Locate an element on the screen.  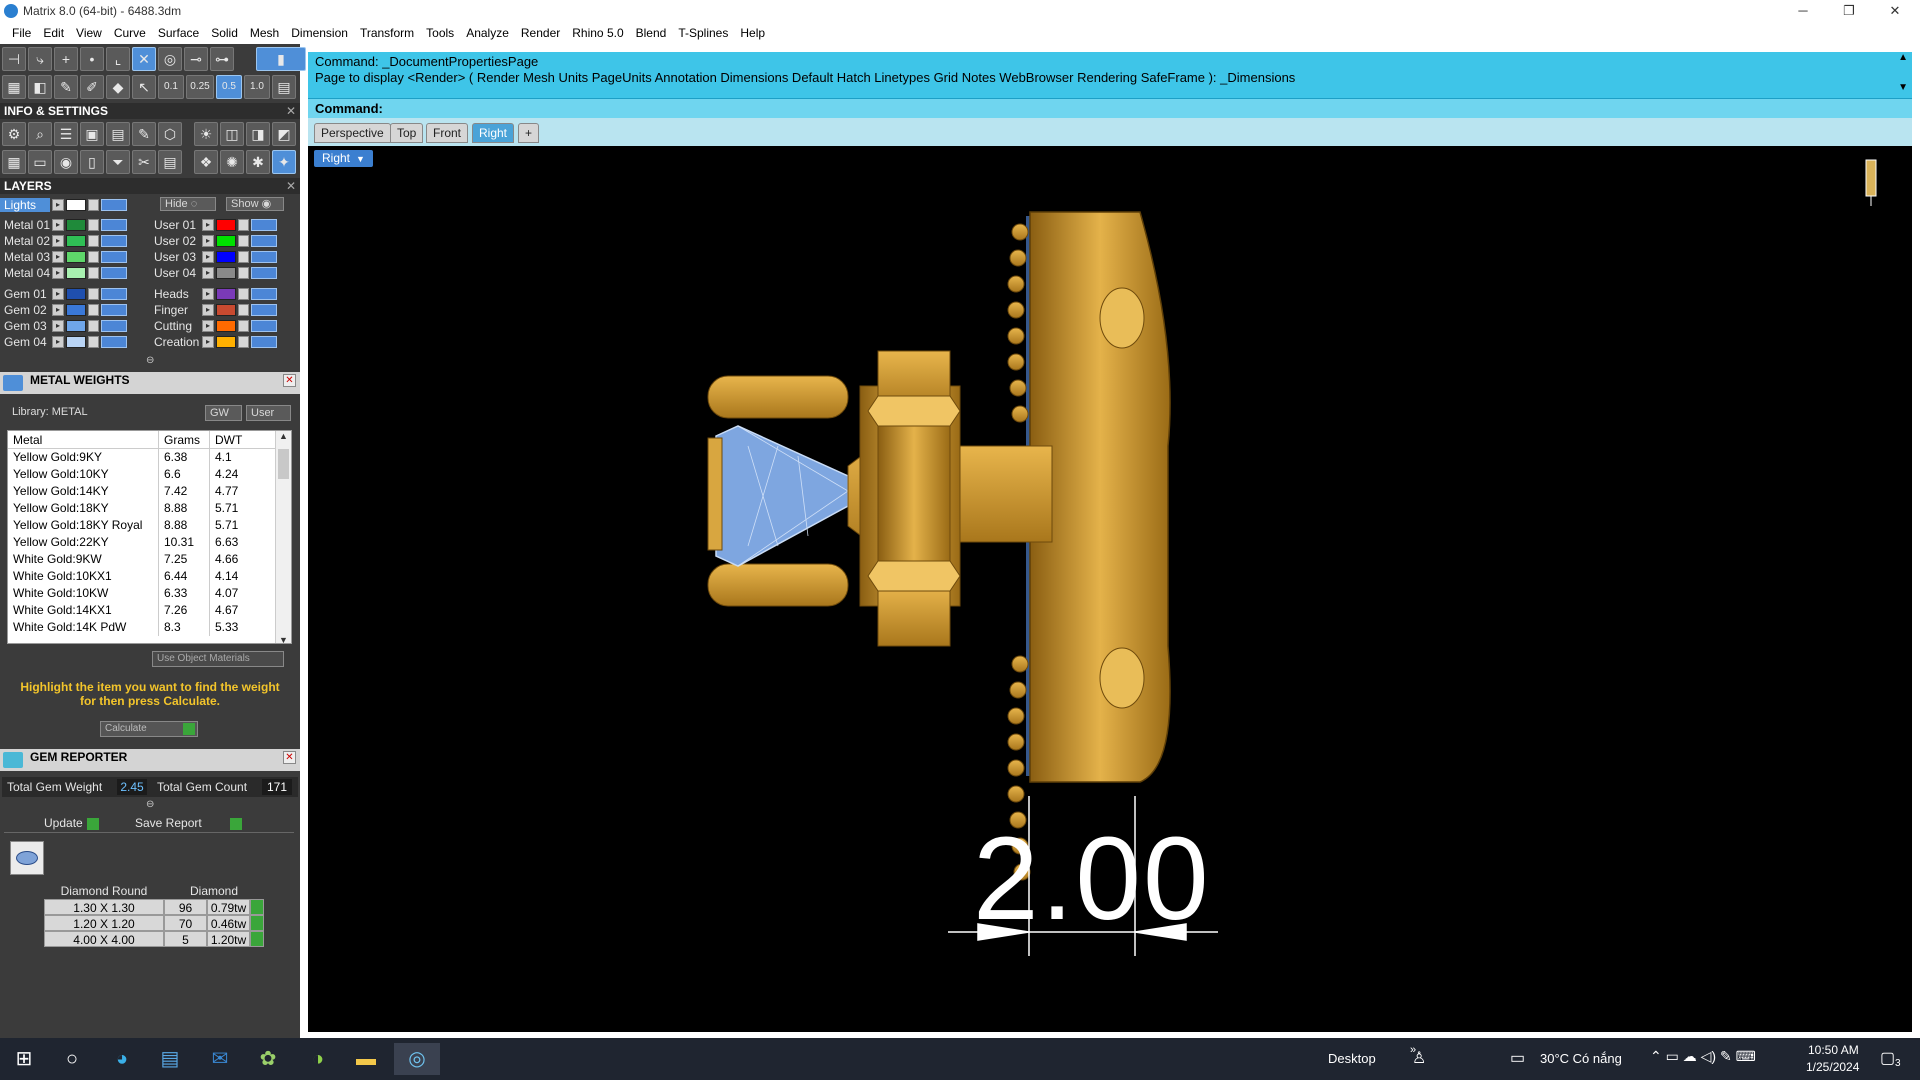
table-row: White Gold:14K PdW 8.3 5.33 is located at coordinates (149, 627).